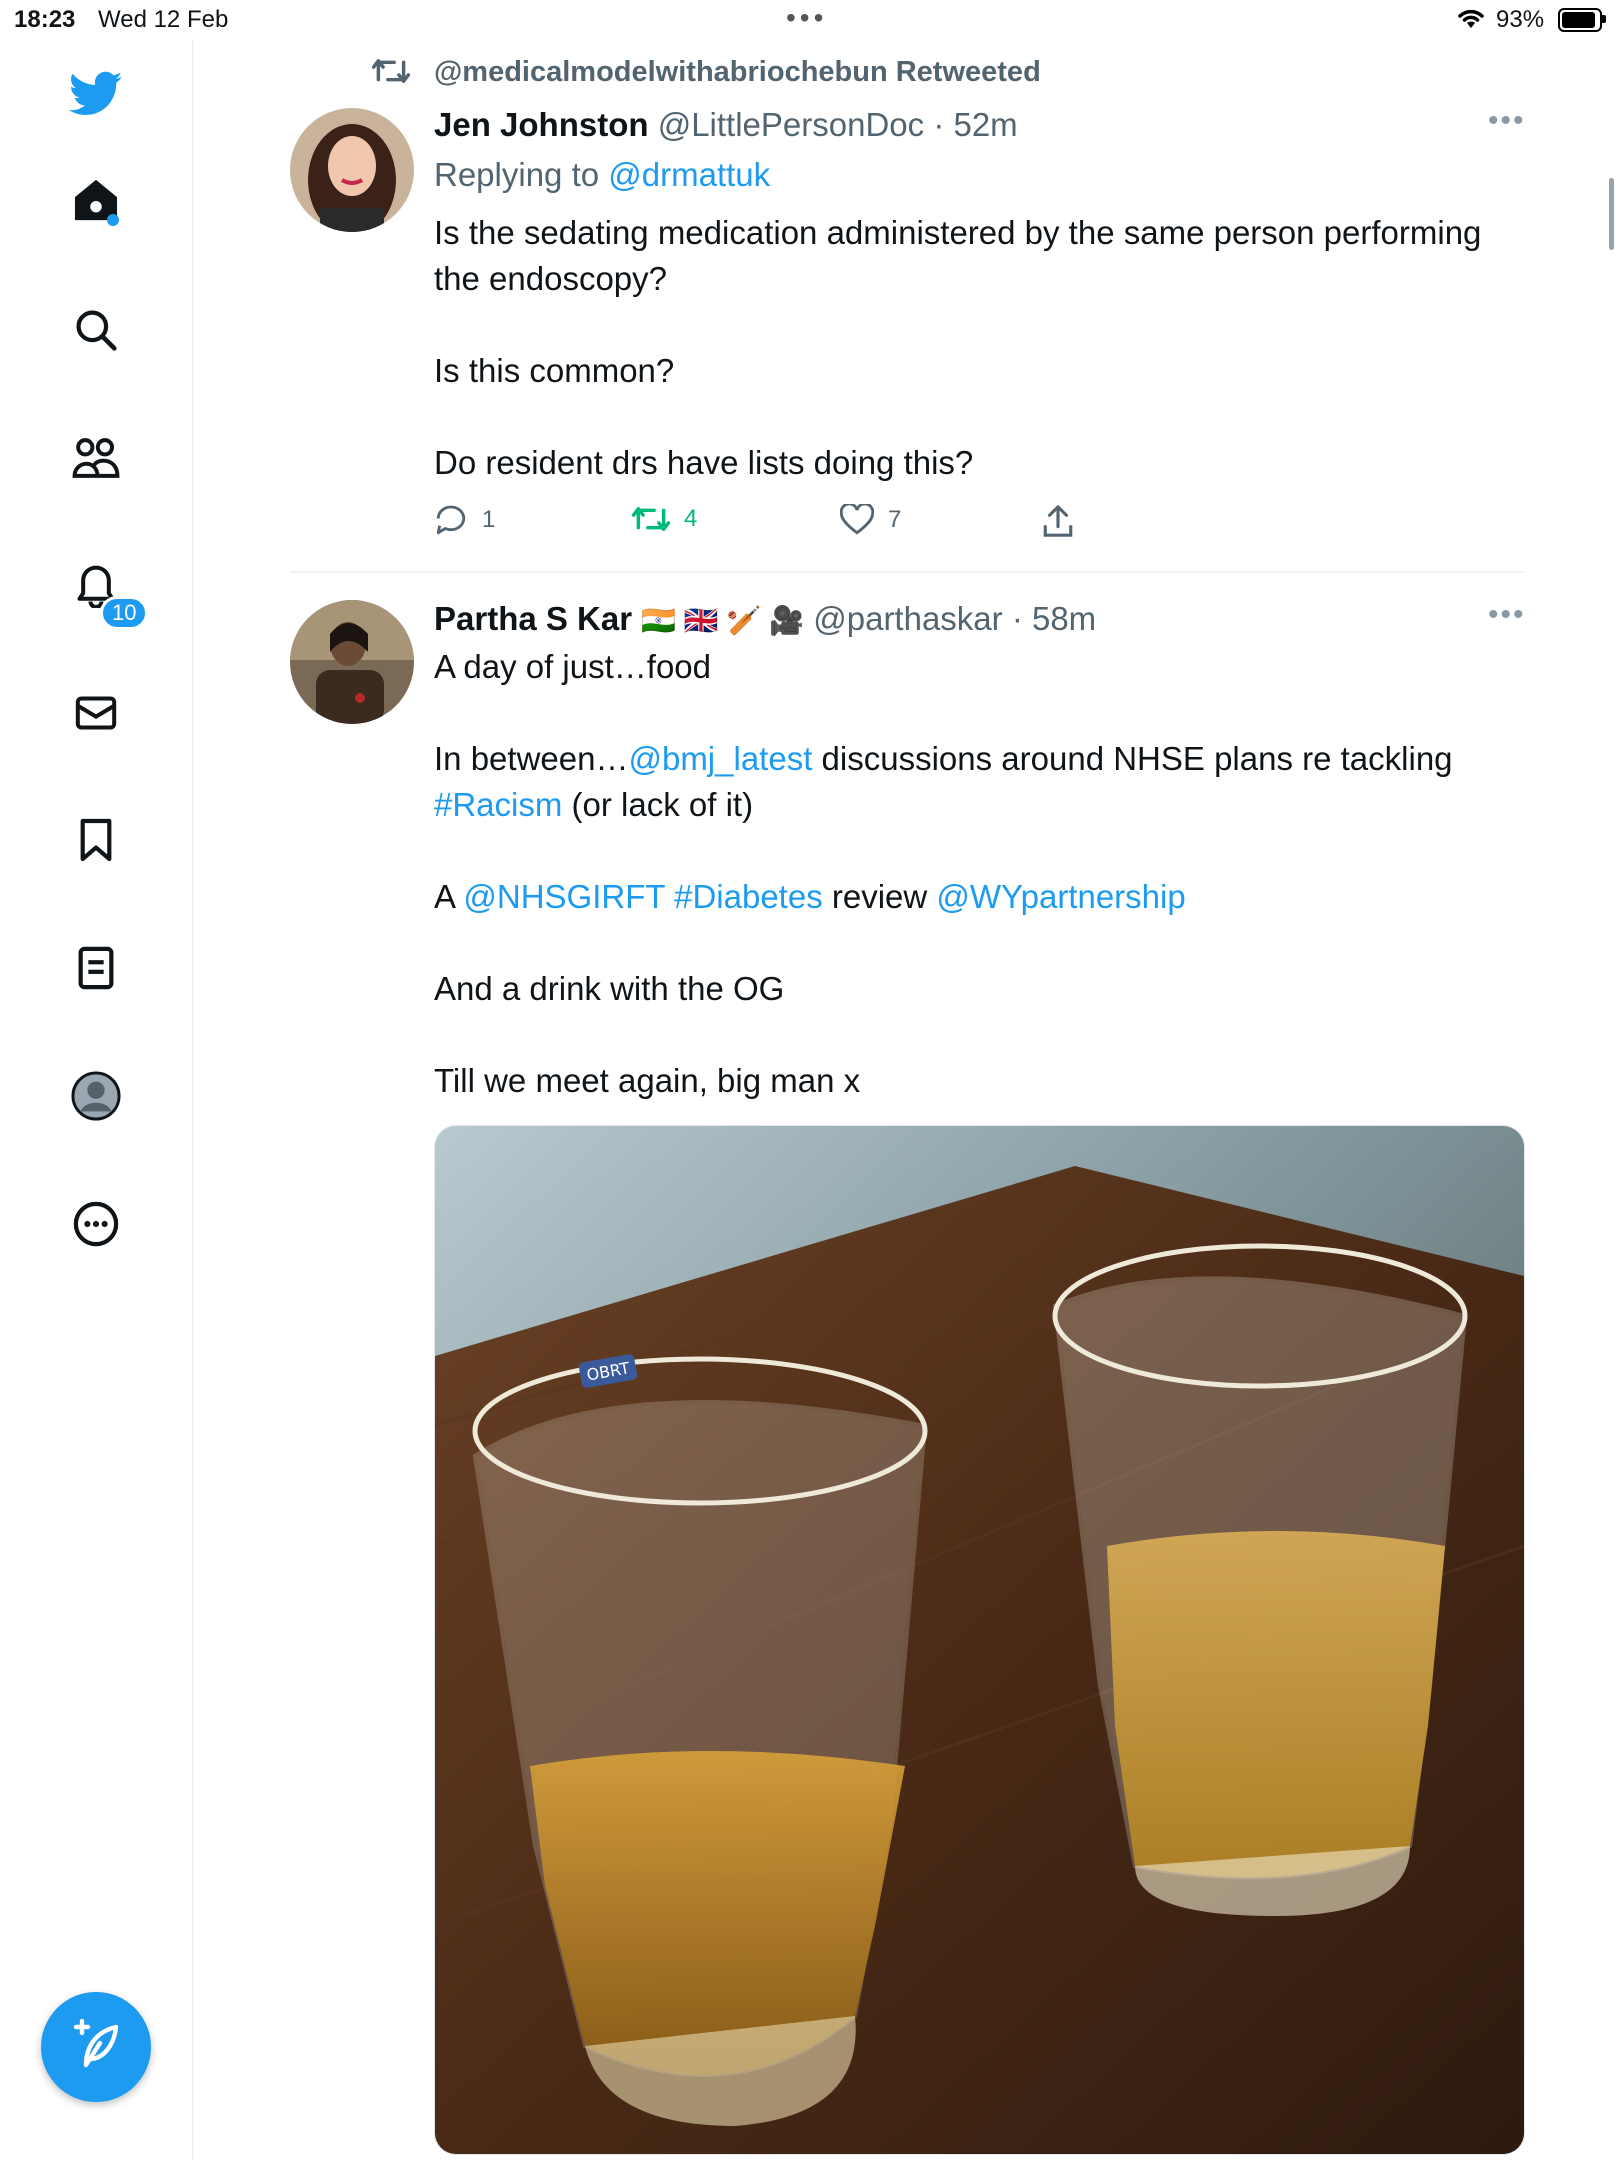  What do you see at coordinates (451, 520) in the screenshot?
I see `reply-icon` at bounding box center [451, 520].